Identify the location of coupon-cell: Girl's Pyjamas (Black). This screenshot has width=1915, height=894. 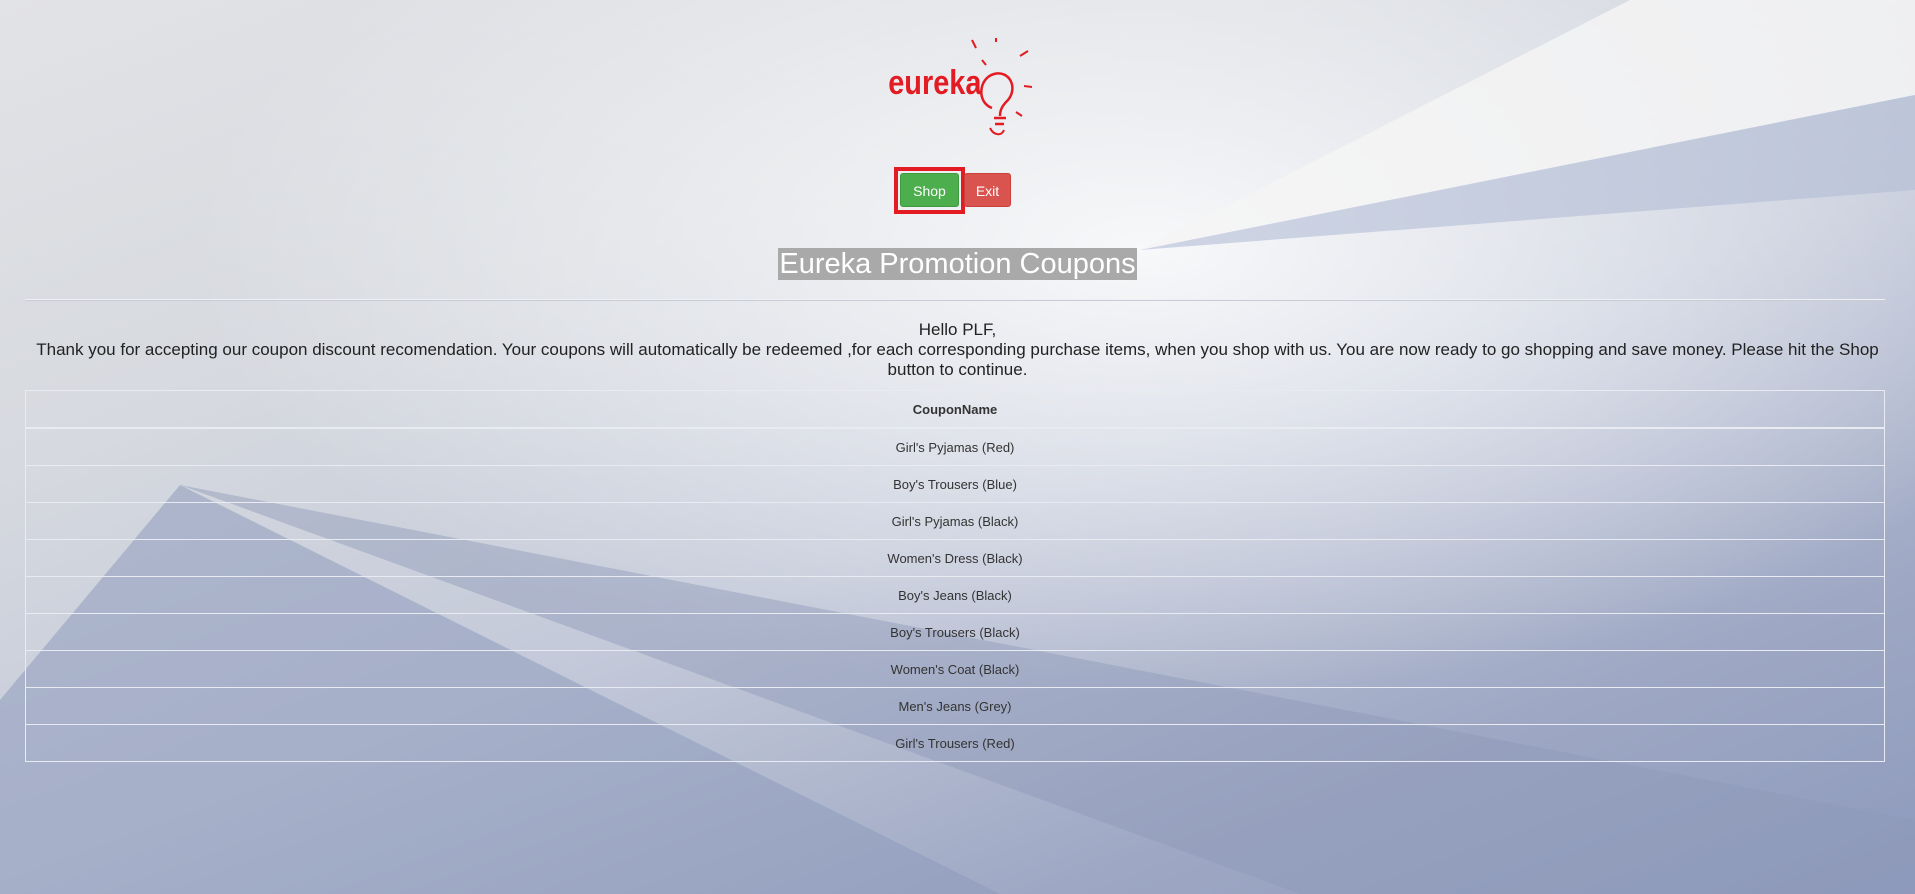
(955, 521).